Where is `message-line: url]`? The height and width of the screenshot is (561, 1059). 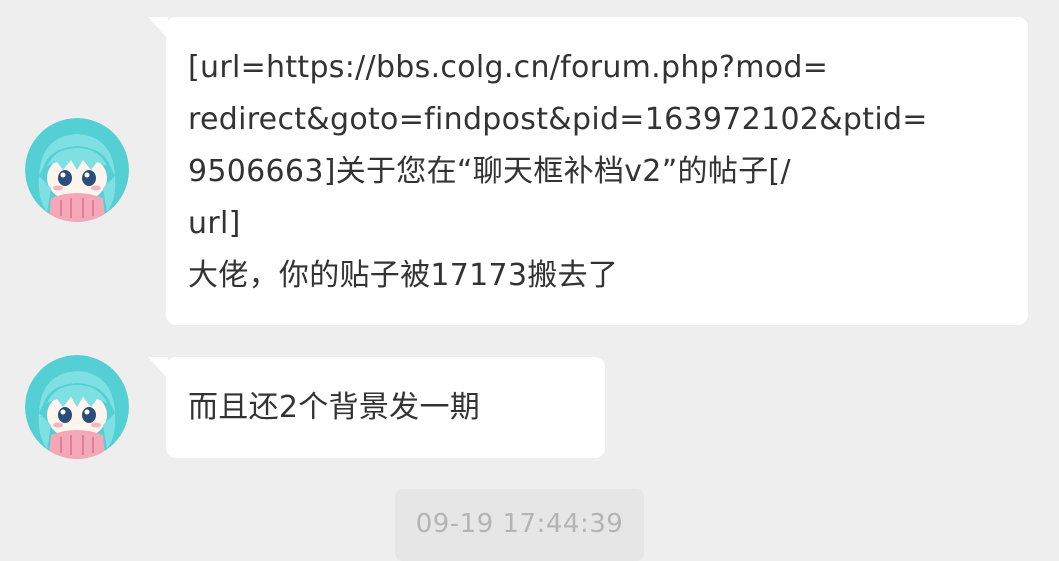
message-line: url] is located at coordinates (214, 223).